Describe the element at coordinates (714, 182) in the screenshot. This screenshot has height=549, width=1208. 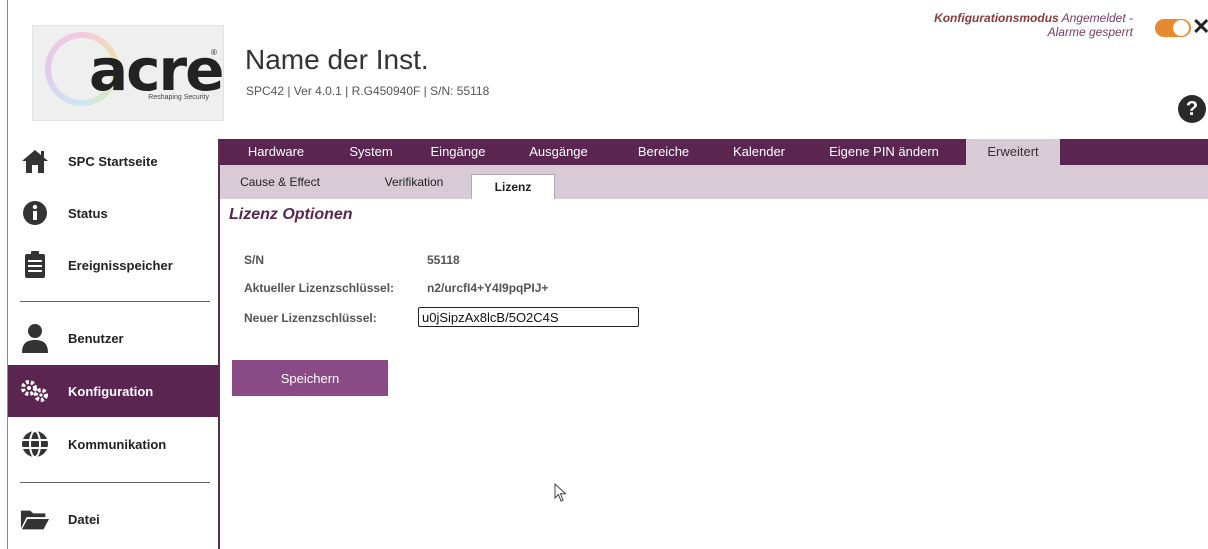
I see `sub-tab-bar: Cause & Effect Verifikation Lizenz` at that location.